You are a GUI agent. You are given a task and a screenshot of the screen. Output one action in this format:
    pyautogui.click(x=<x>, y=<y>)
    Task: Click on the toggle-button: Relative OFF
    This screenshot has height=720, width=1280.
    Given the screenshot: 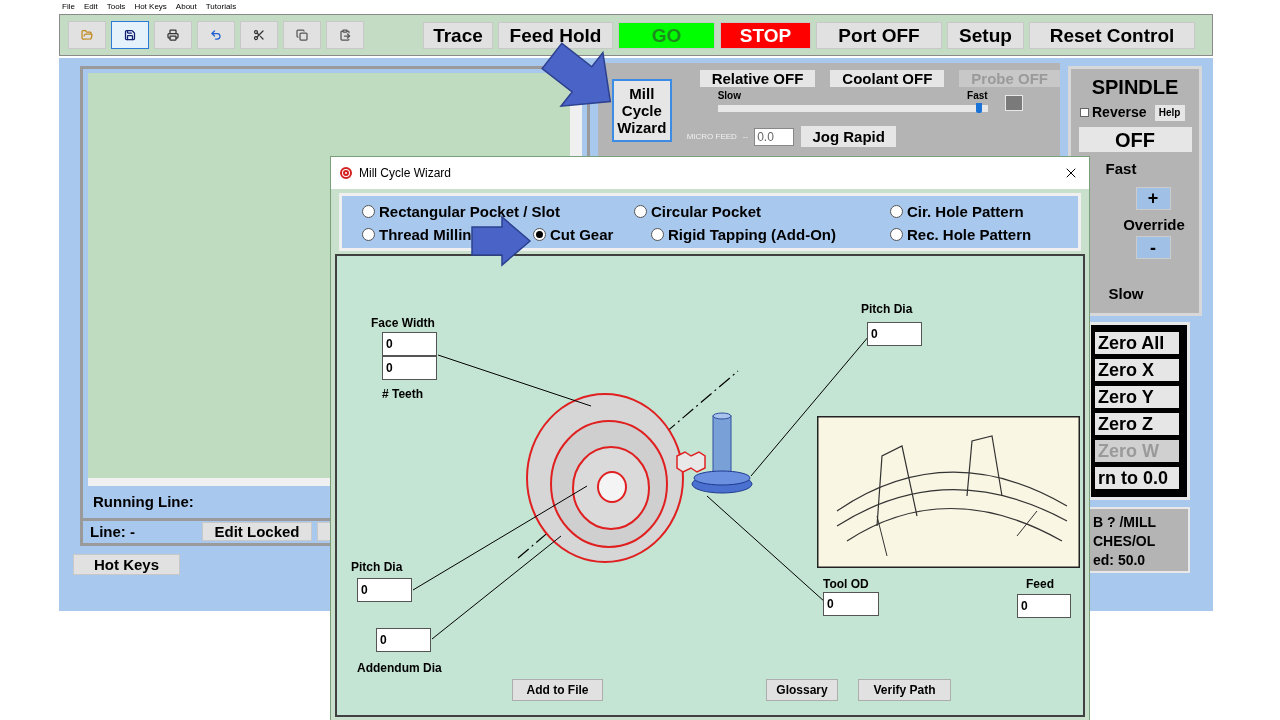 What is the action you would take?
    pyautogui.click(x=757, y=78)
    